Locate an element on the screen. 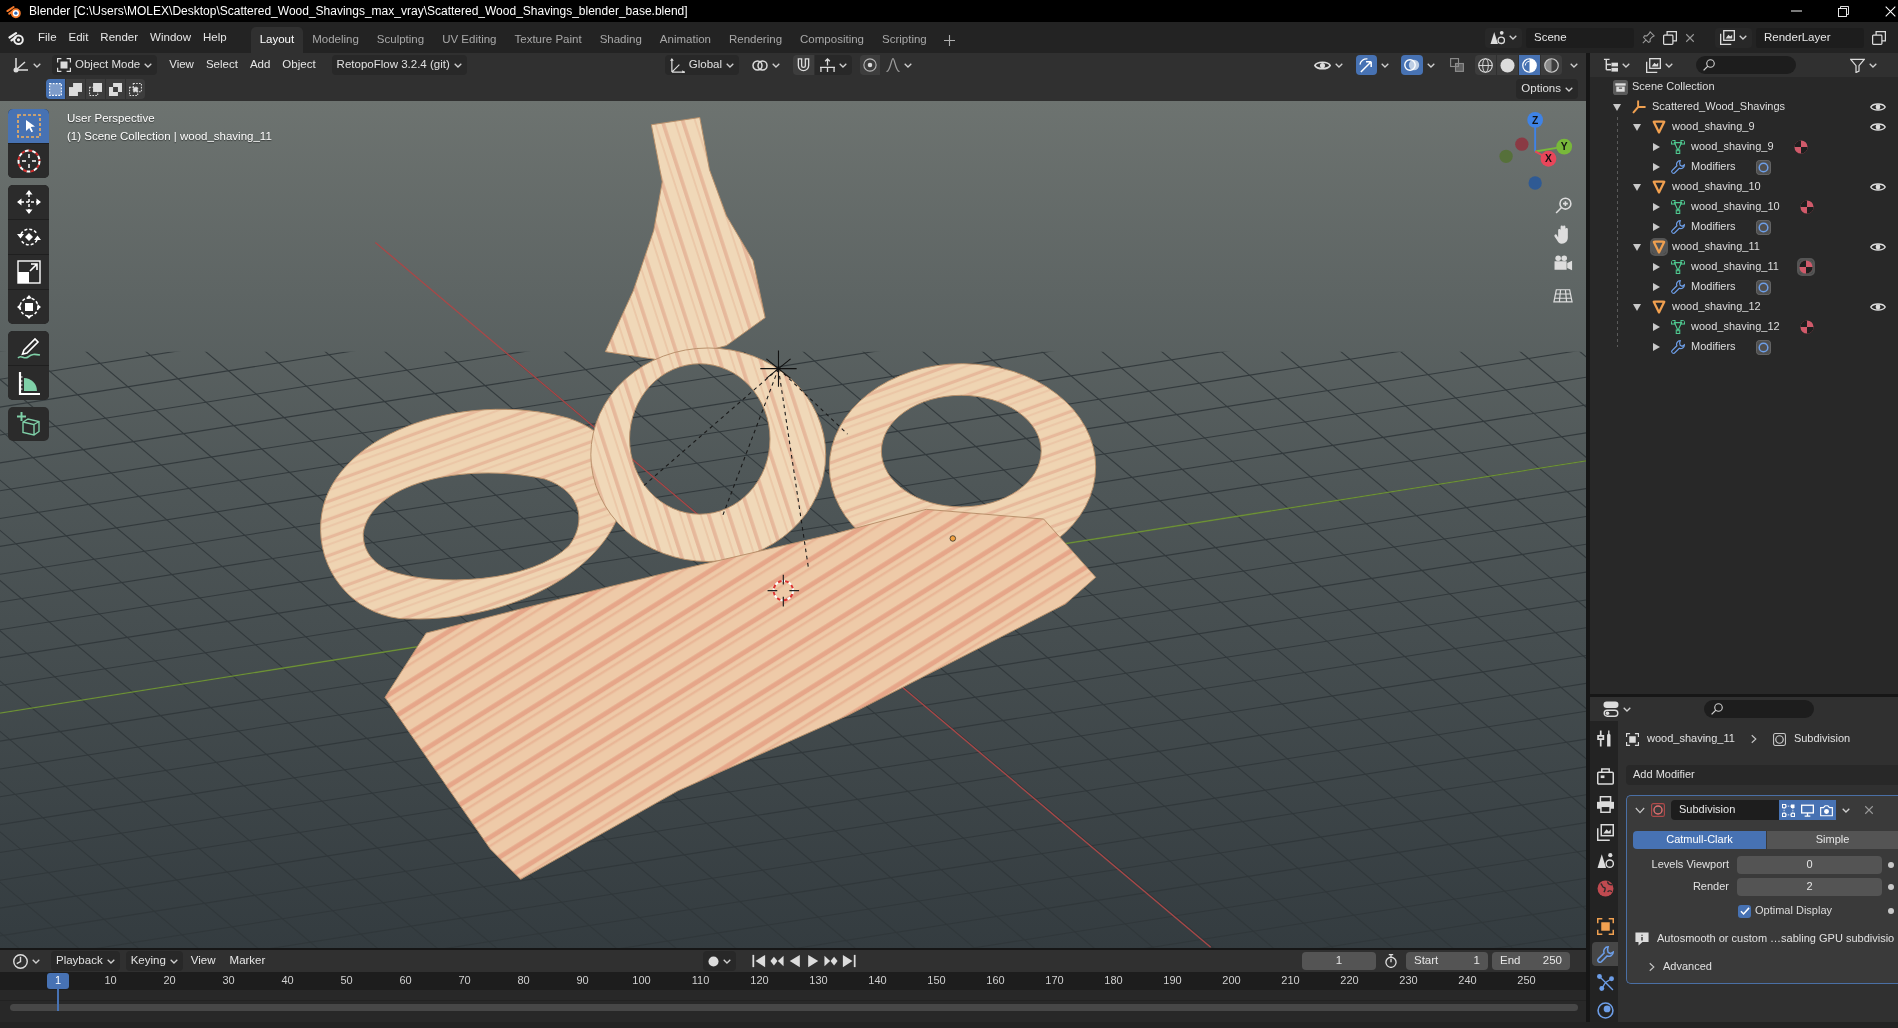  plus-icon is located at coordinates (949, 40).